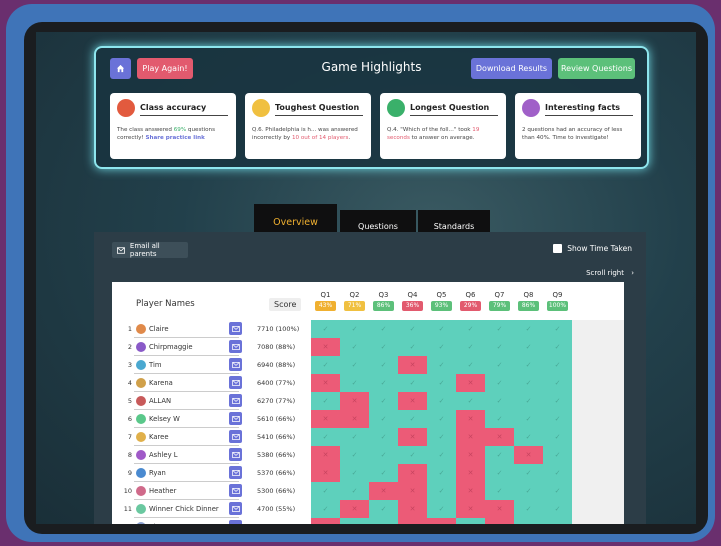  Describe the element at coordinates (511, 68) in the screenshot. I see `download-results-button: Download Results` at that location.